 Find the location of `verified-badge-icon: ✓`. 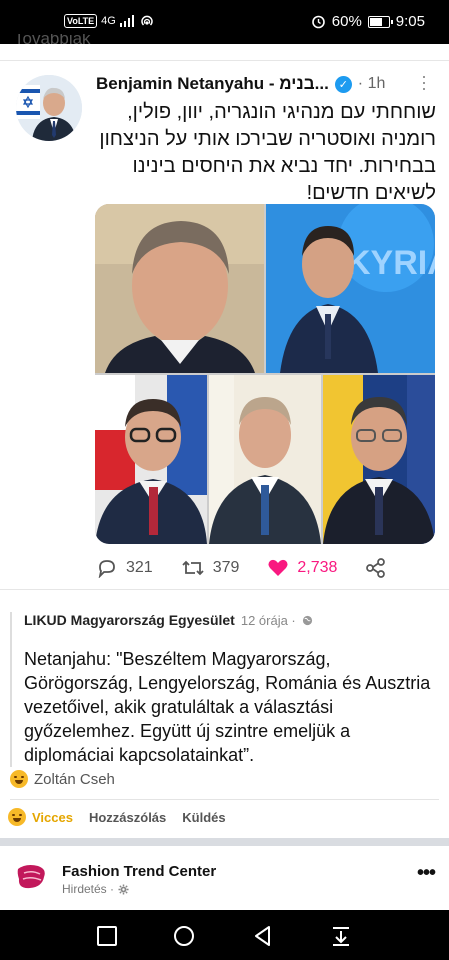

verified-badge-icon: ✓ is located at coordinates (343, 84).